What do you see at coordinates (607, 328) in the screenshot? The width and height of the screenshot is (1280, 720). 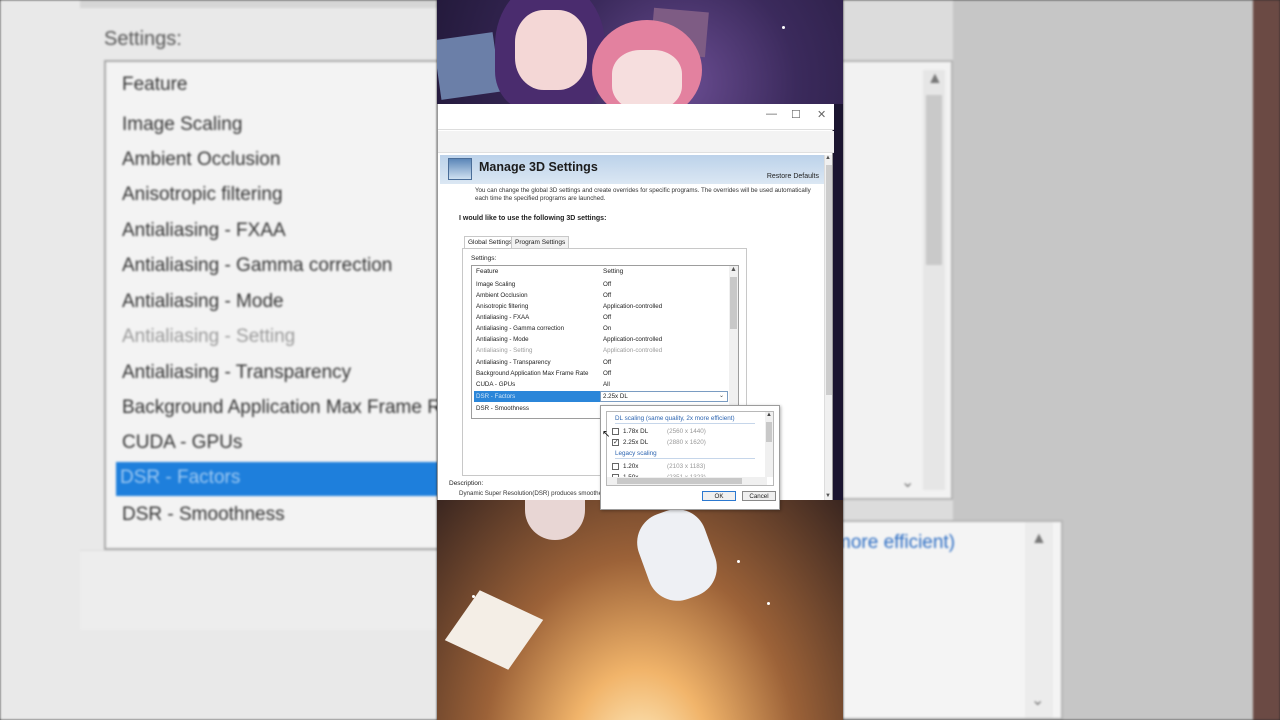 I see `setting-cell: On` at bounding box center [607, 328].